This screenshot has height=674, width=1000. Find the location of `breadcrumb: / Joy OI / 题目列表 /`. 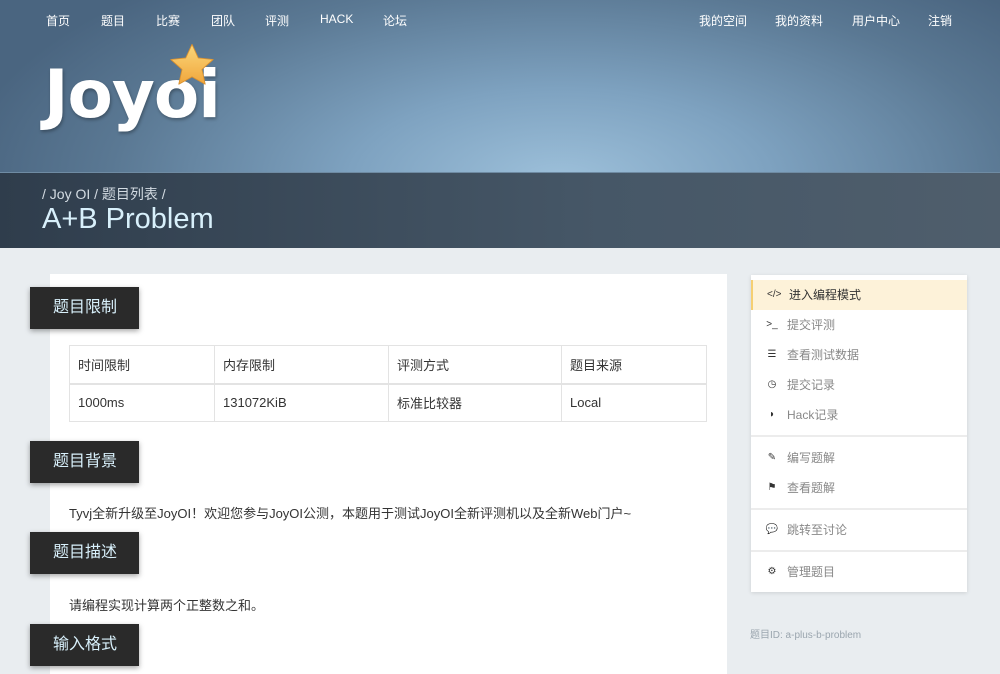

breadcrumb: / Joy OI / 题目列表 / is located at coordinates (104, 194).